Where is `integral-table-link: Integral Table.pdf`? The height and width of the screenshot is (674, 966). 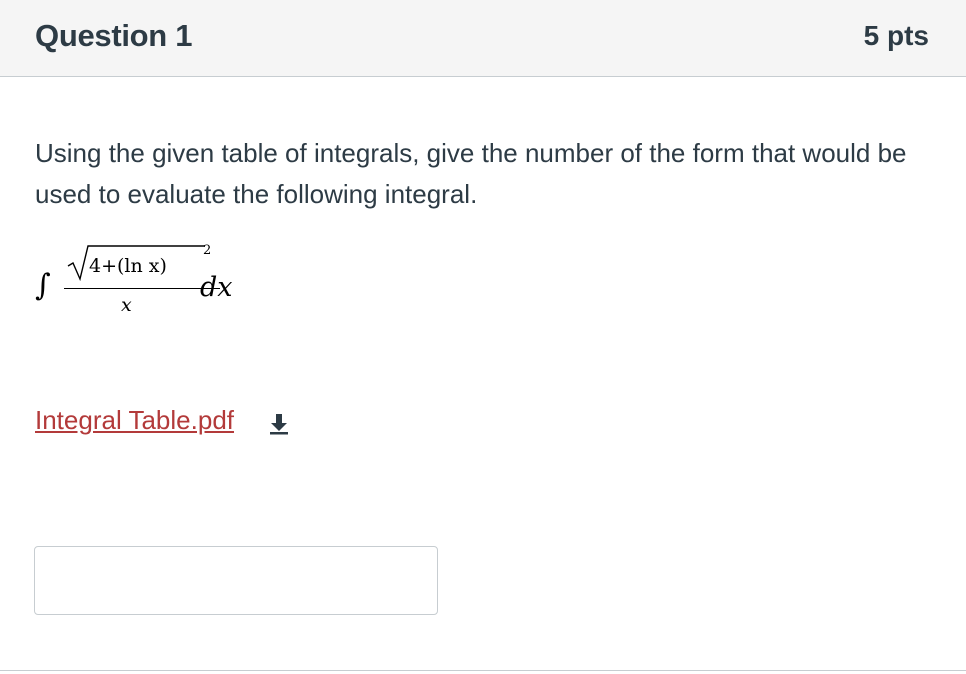
integral-table-link: Integral Table.pdf is located at coordinates (134, 420).